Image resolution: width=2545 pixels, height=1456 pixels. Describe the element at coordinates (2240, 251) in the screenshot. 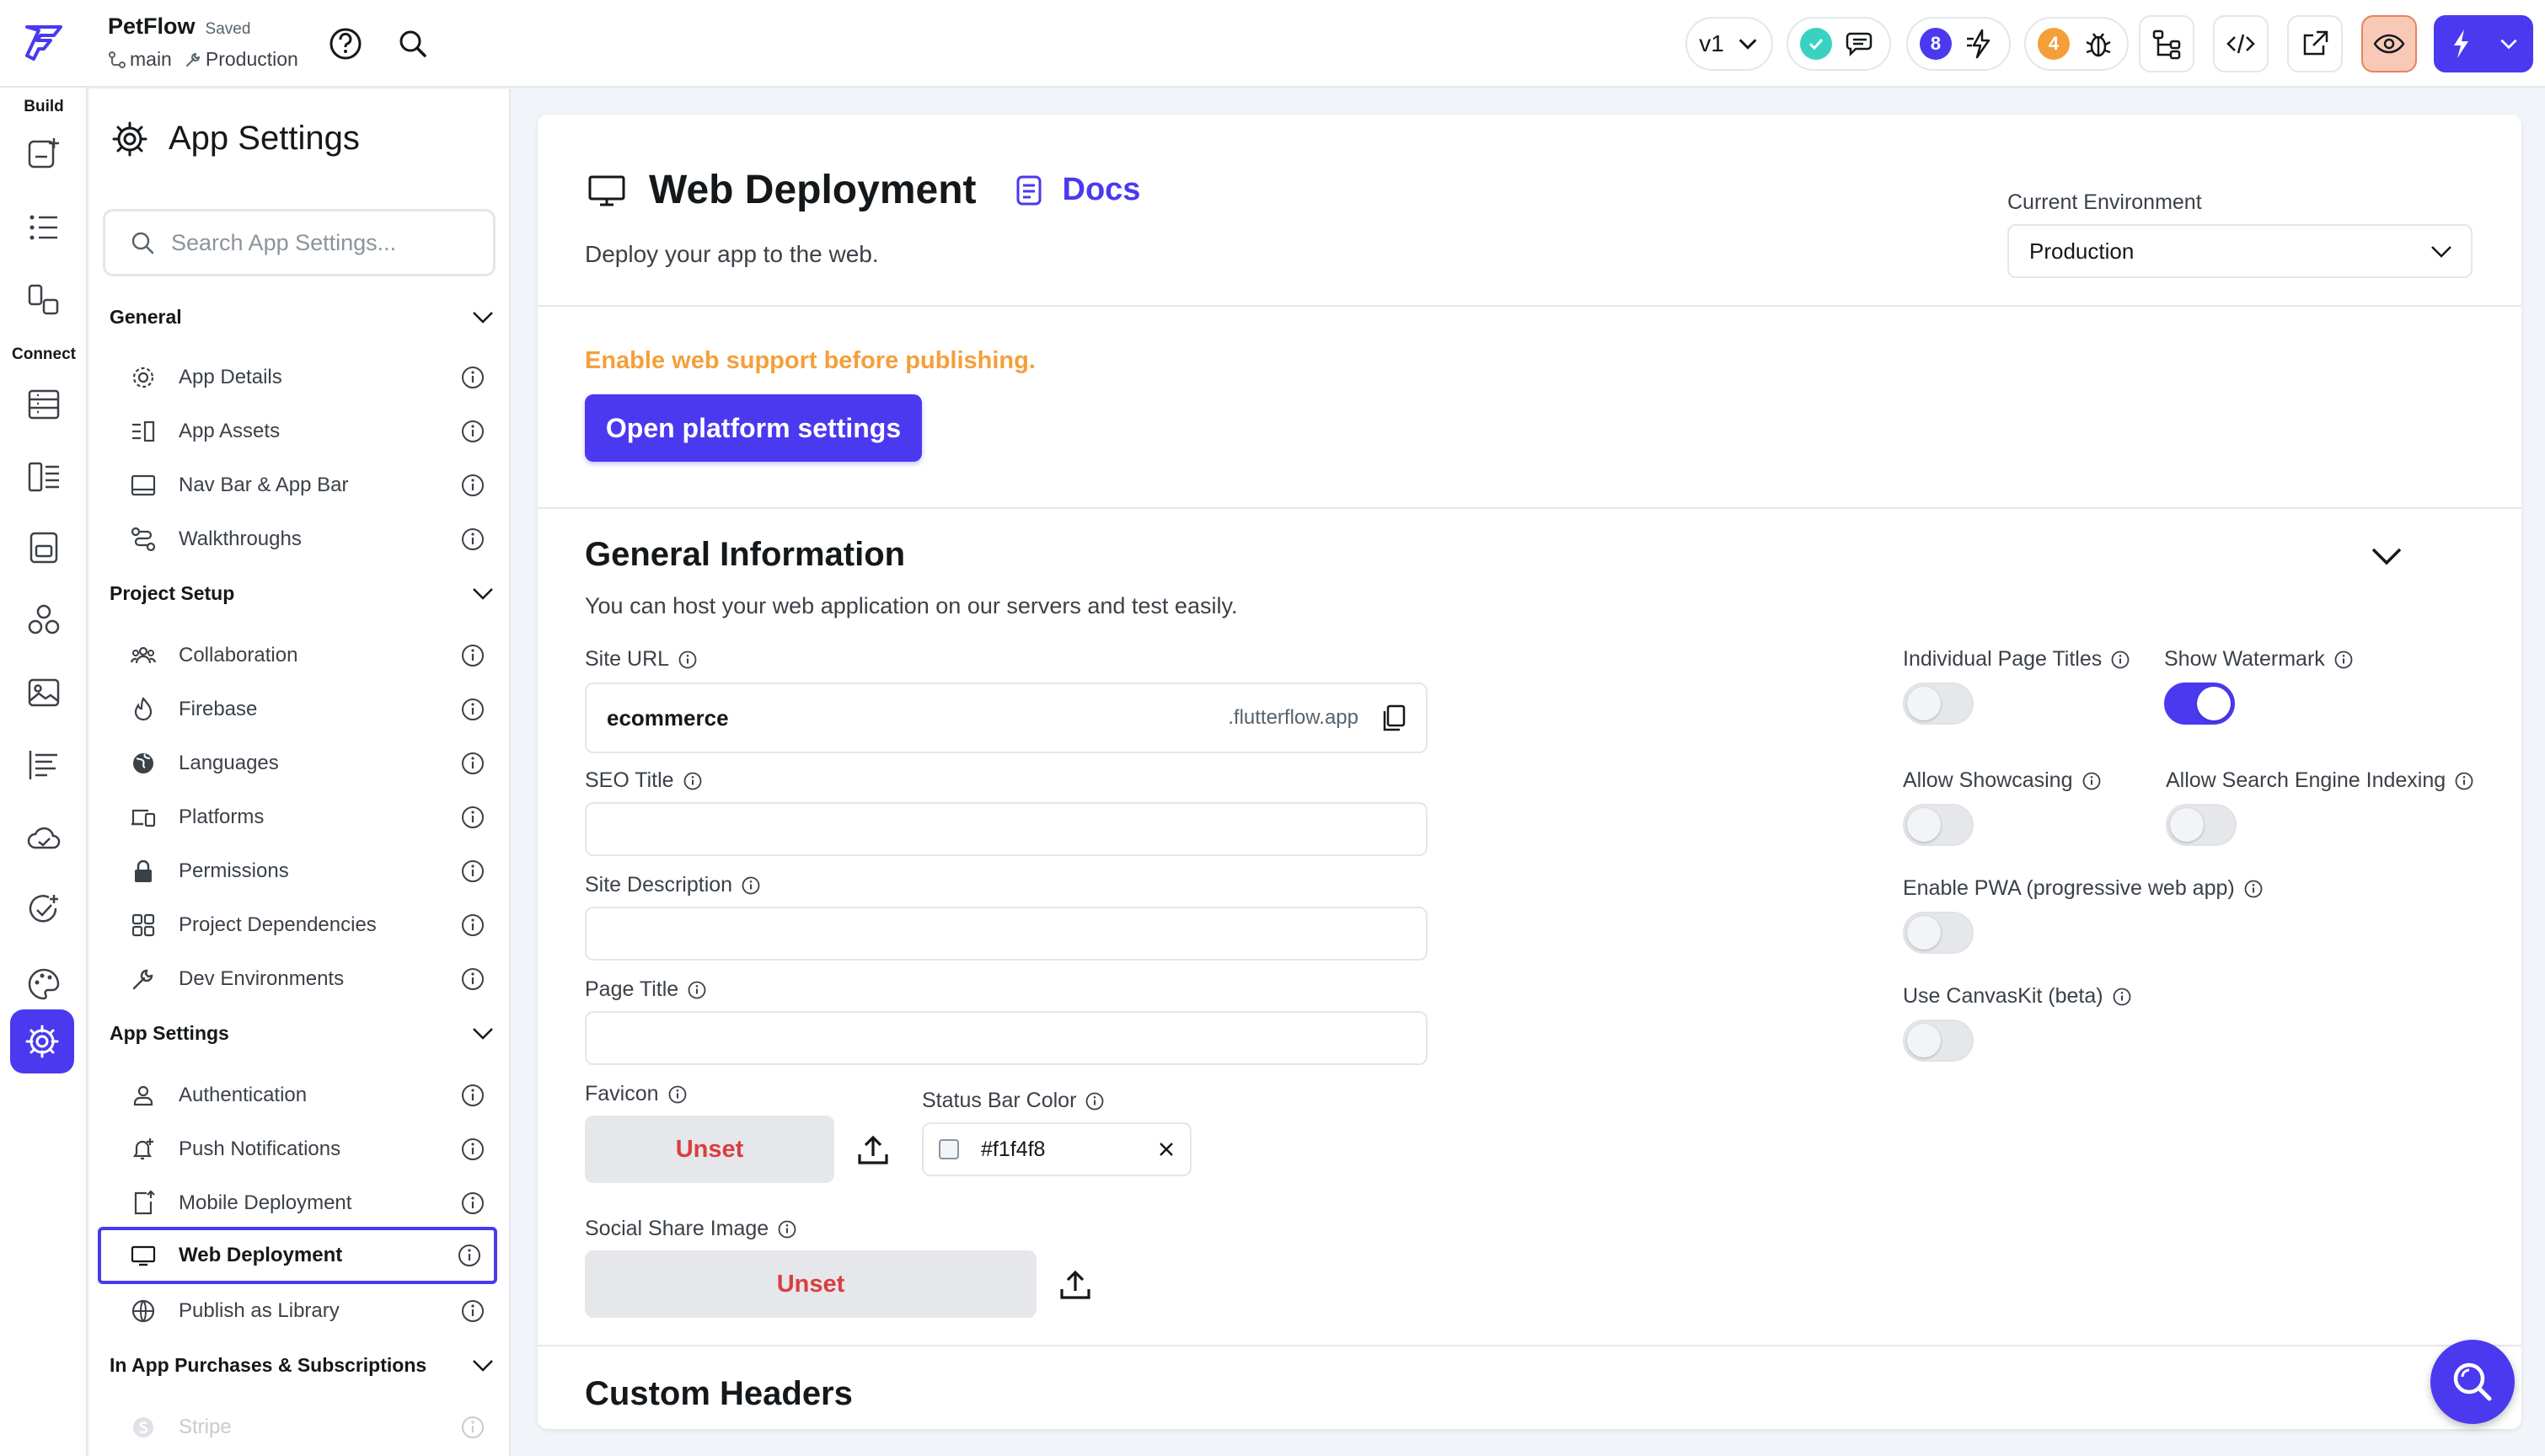

I see `environment-dropdown: Production` at that location.